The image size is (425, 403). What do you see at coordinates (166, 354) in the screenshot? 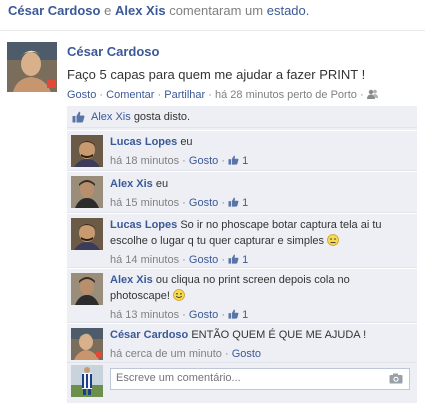
I see `comment-time: há cerca de um minuto` at bounding box center [166, 354].